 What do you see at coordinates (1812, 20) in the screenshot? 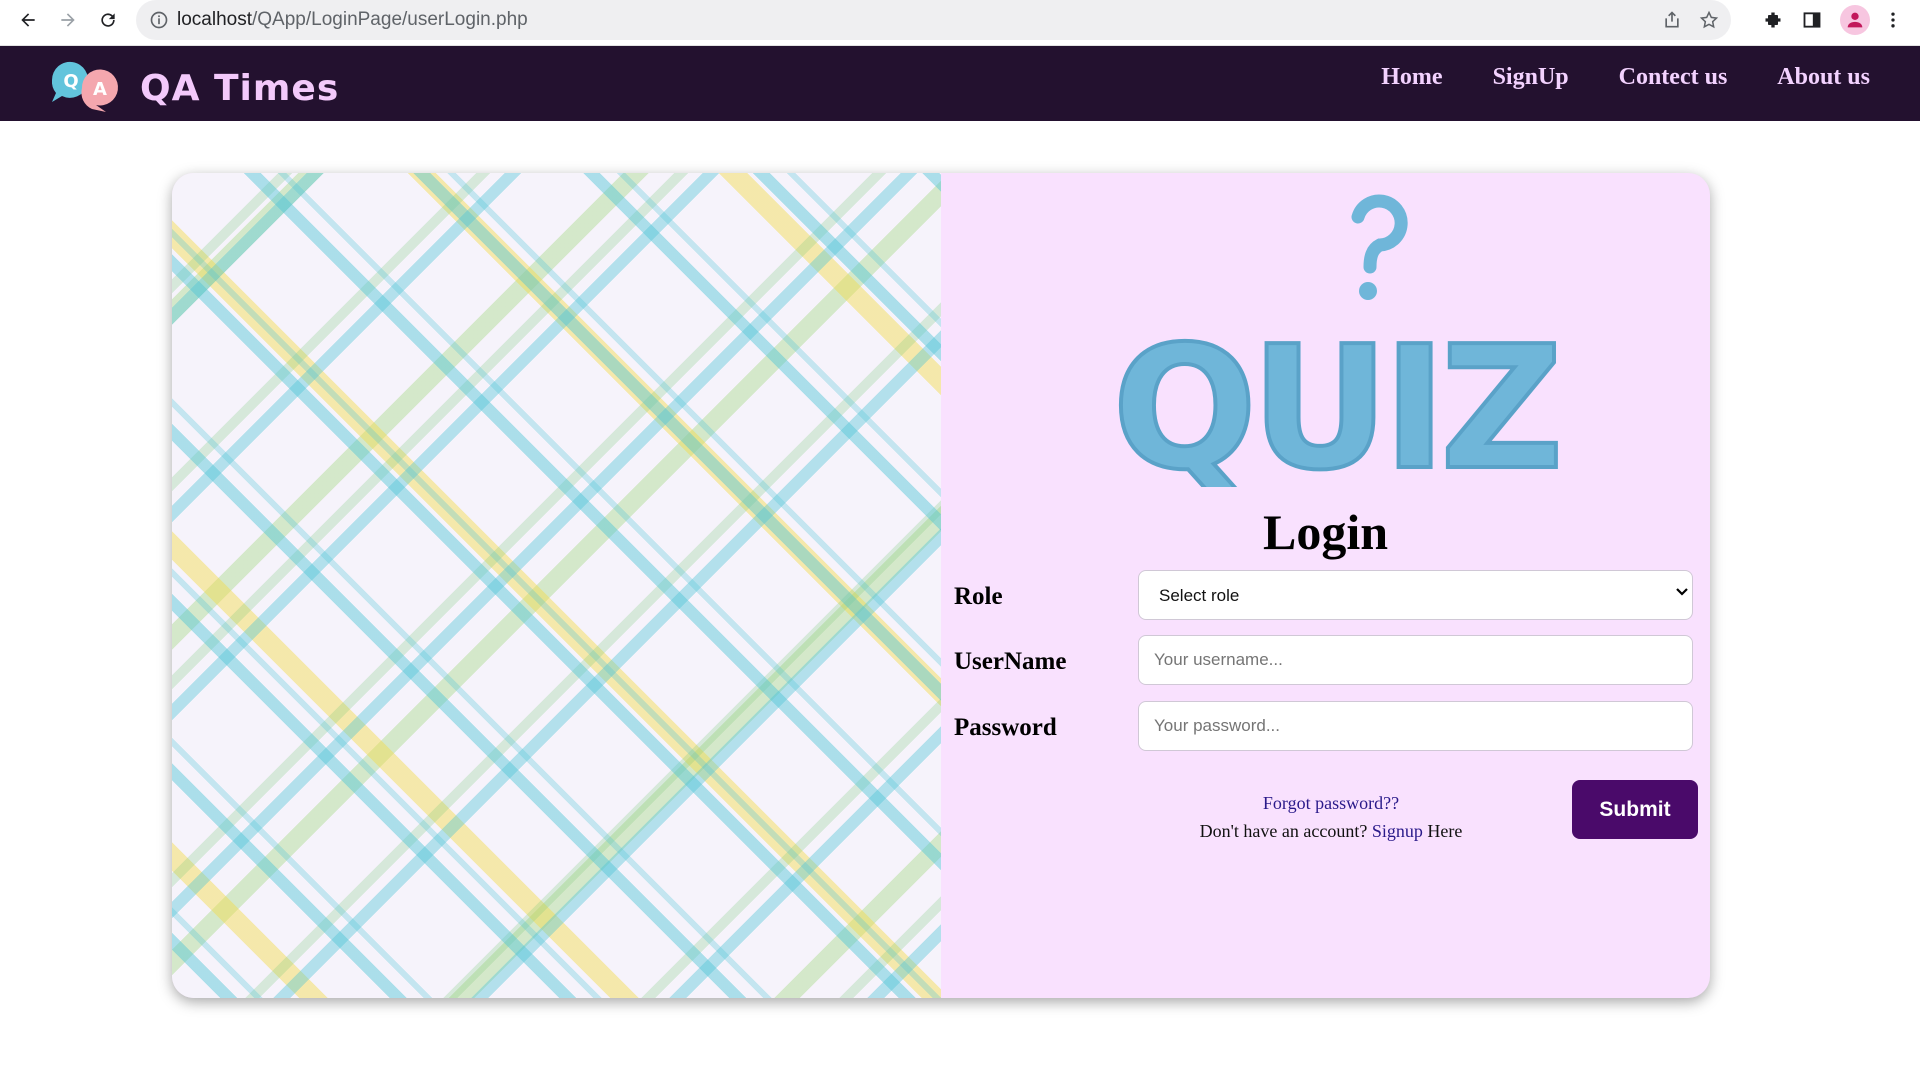
I see `side-panel-icon` at bounding box center [1812, 20].